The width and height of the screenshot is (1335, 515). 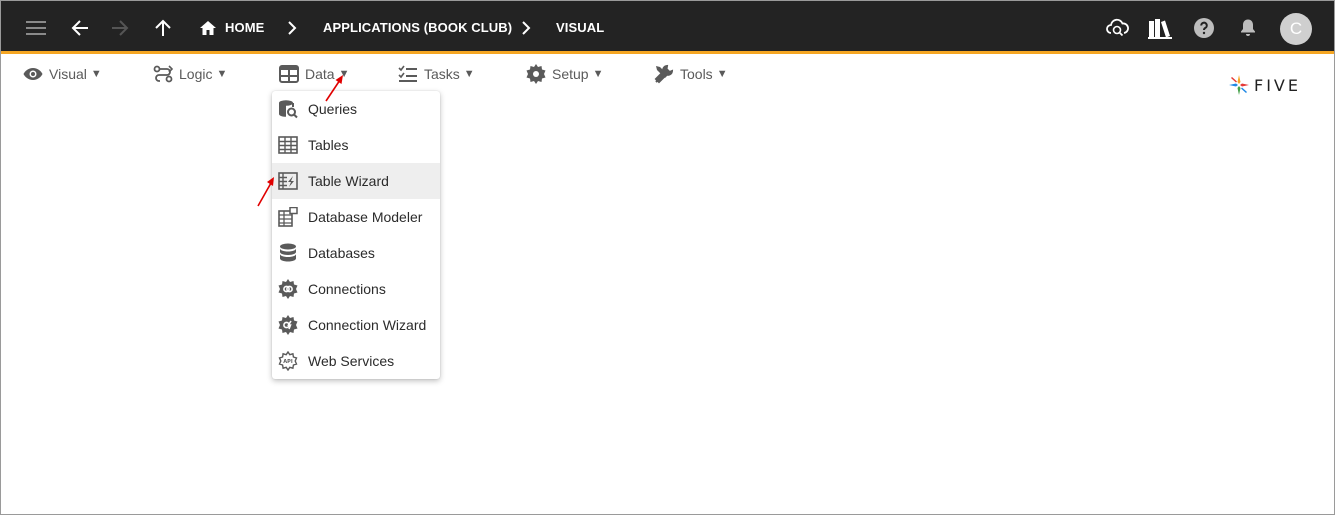 I want to click on avatar: C, so click(x=1296, y=29).